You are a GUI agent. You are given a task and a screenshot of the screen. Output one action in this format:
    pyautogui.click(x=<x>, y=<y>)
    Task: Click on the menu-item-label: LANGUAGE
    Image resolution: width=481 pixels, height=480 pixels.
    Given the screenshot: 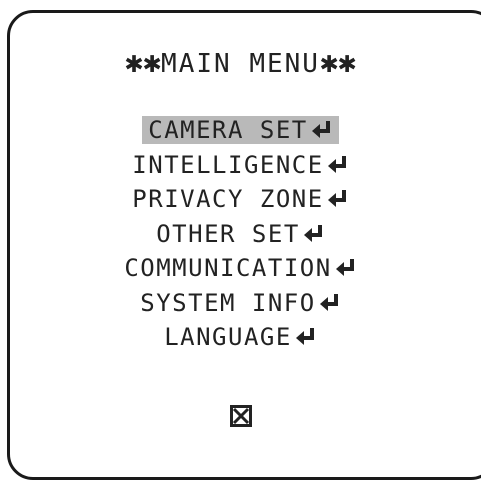 What is the action you would take?
    pyautogui.click(x=228, y=337)
    